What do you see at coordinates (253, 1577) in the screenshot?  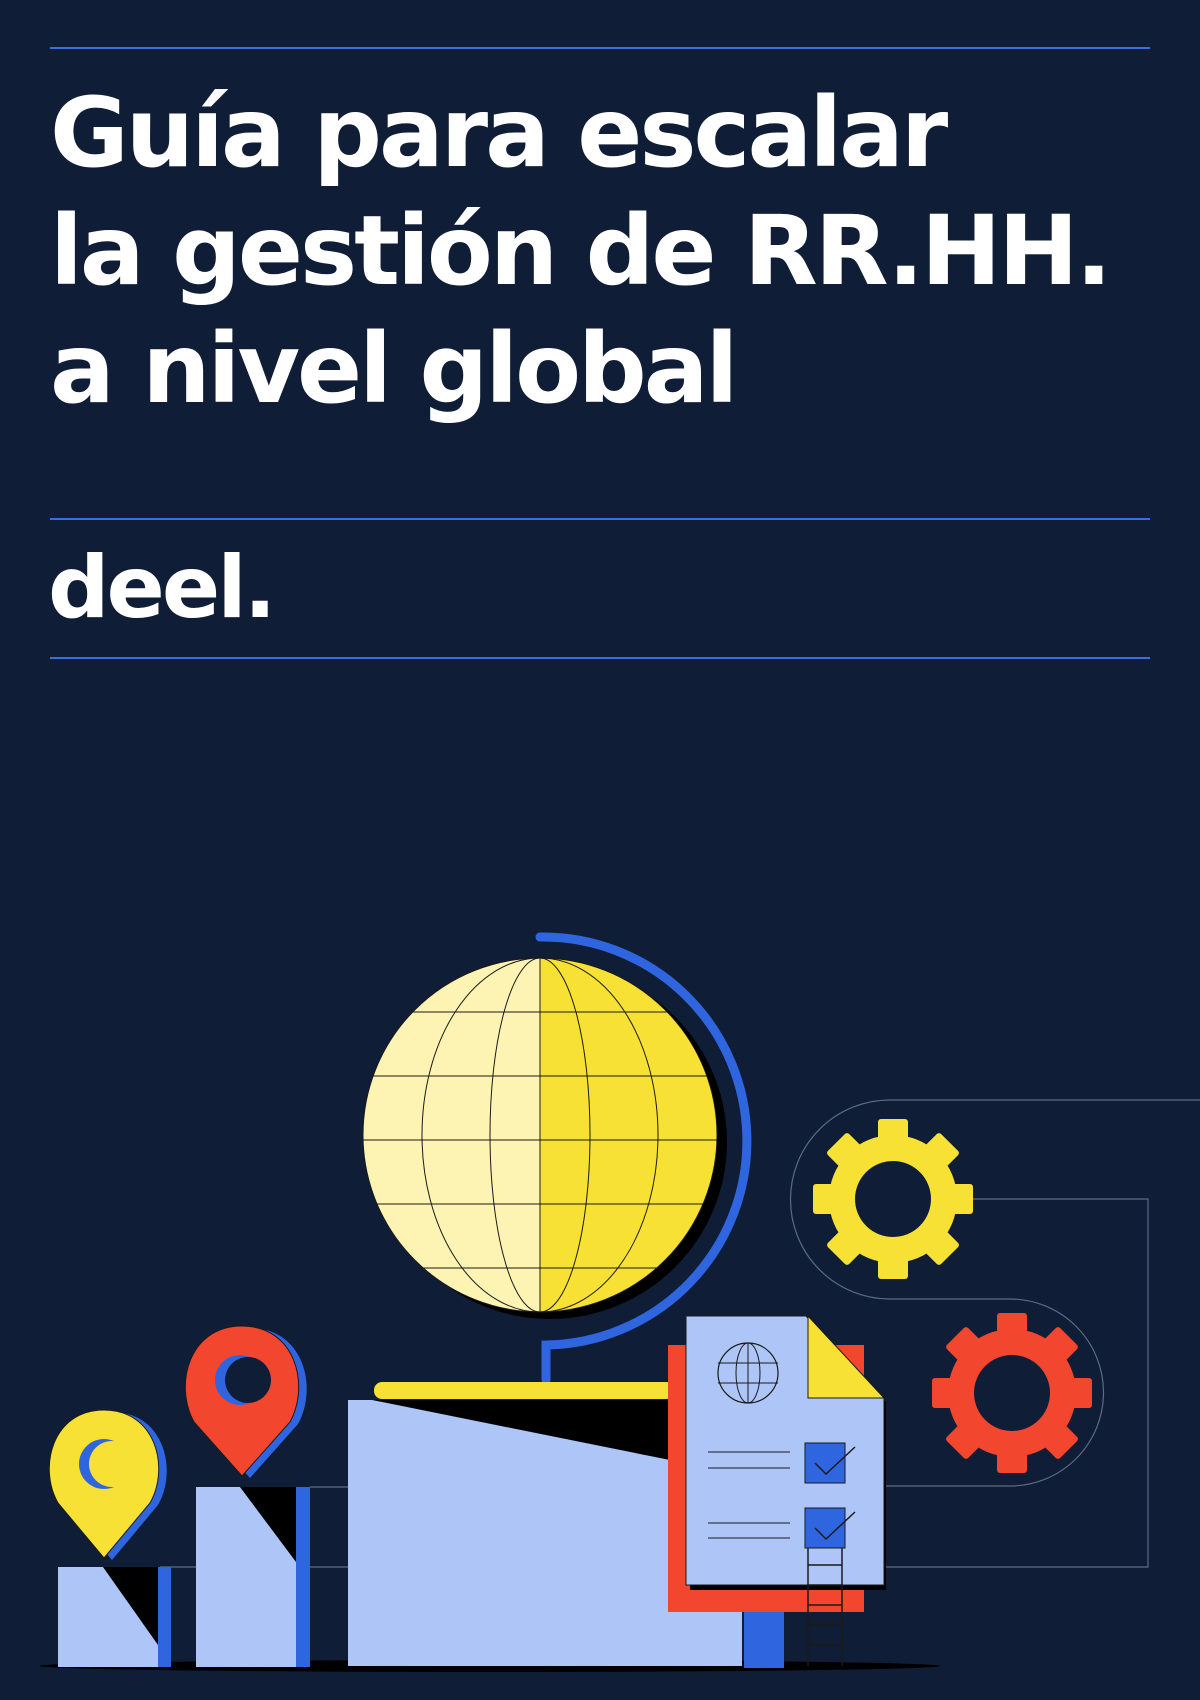 I see `middle-box` at bounding box center [253, 1577].